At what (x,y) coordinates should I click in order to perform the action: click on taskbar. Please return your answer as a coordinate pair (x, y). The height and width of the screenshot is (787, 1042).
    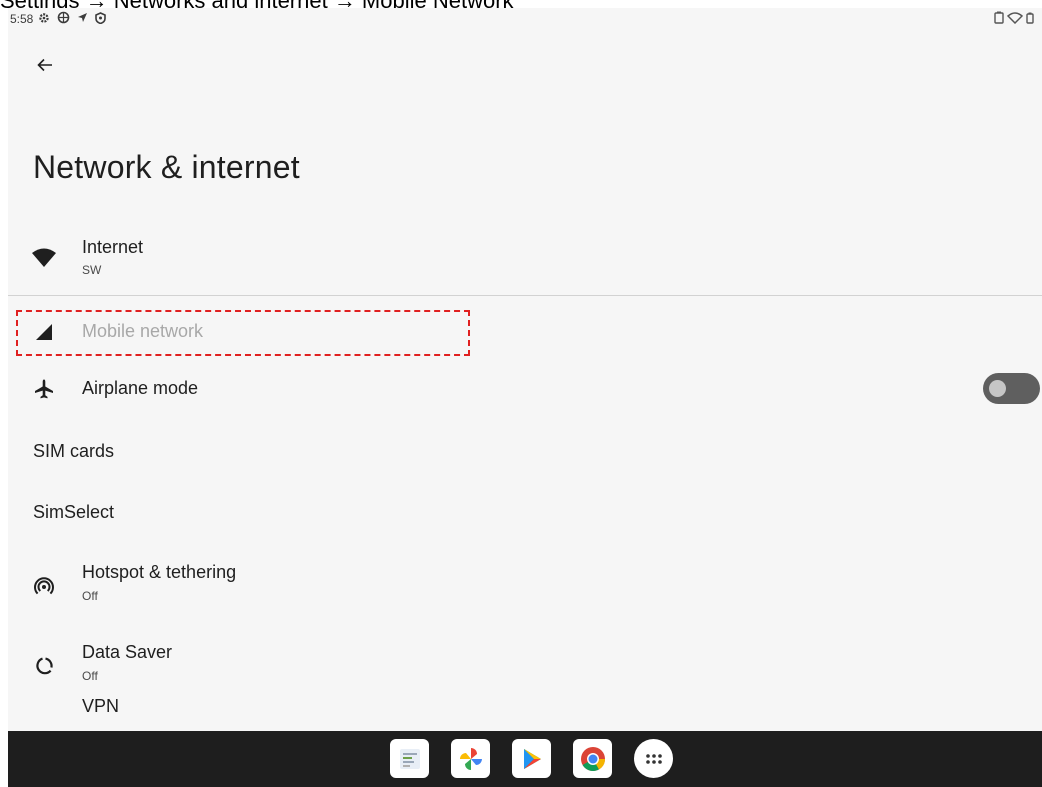
    Looking at the image, I should click on (525, 759).